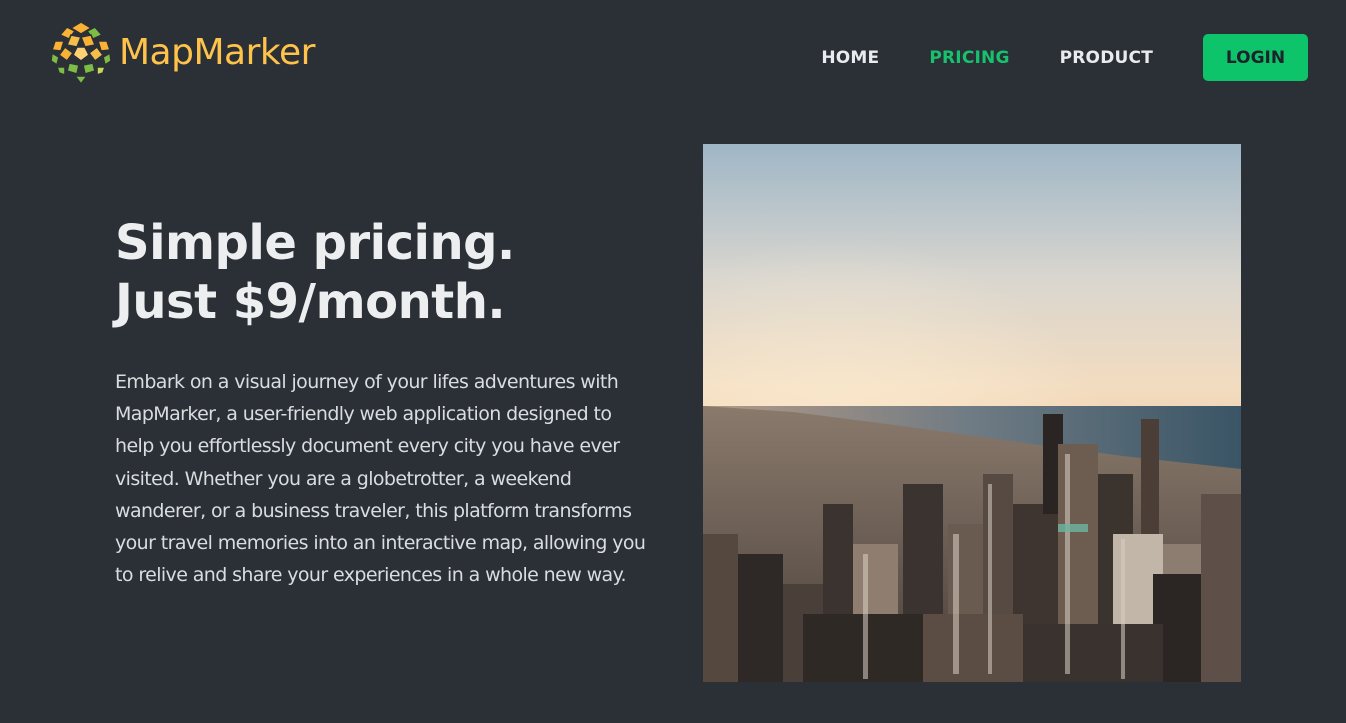 Image resolution: width=1346 pixels, height=723 pixels. I want to click on nav-home-link: HOME, so click(850, 58).